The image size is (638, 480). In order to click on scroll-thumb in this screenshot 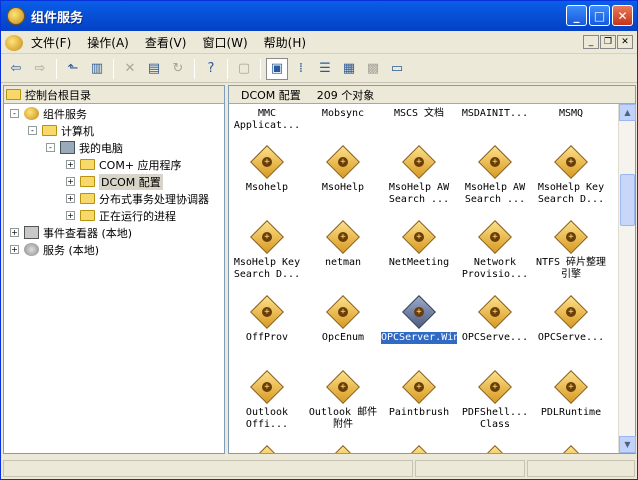, I will do `click(627, 200)`.